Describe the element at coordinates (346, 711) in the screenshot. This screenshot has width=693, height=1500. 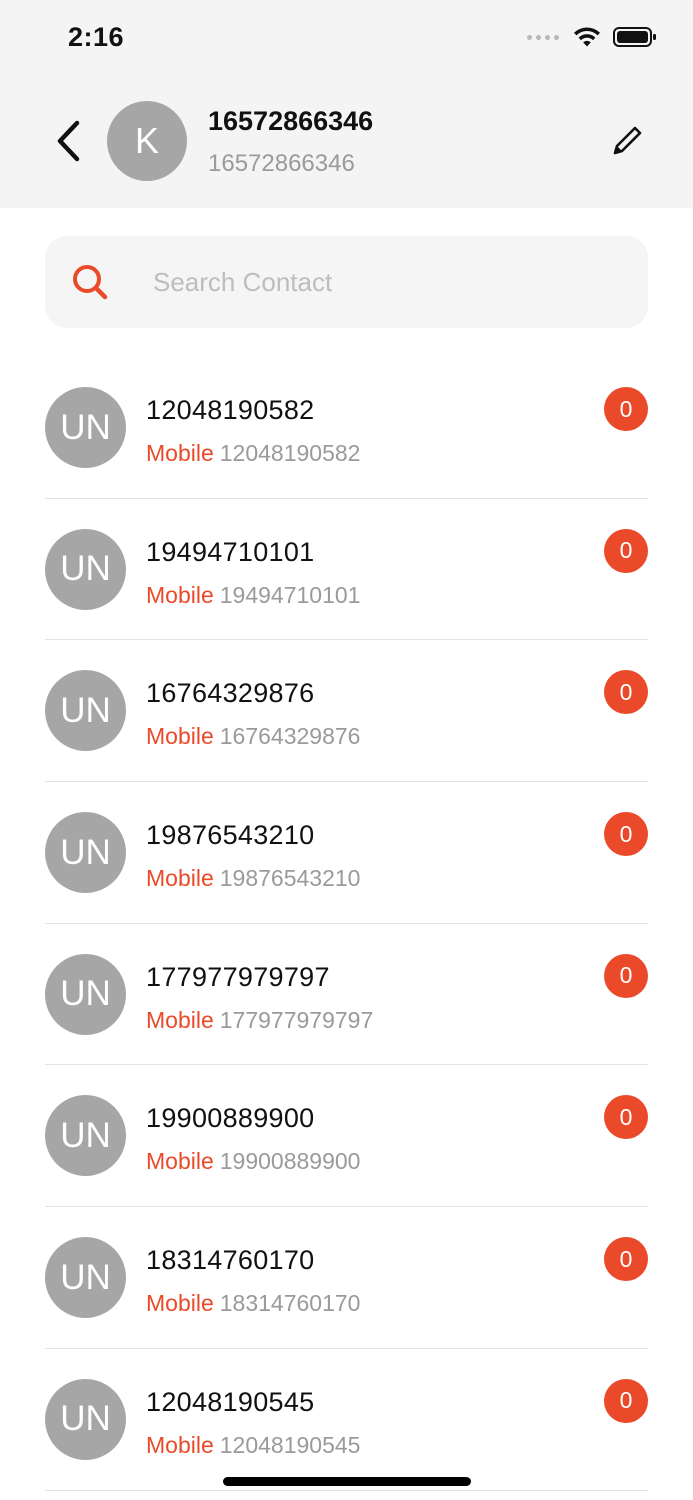
I see `contact-row: UN 16764329876 Mobile 16764329876 0` at that location.